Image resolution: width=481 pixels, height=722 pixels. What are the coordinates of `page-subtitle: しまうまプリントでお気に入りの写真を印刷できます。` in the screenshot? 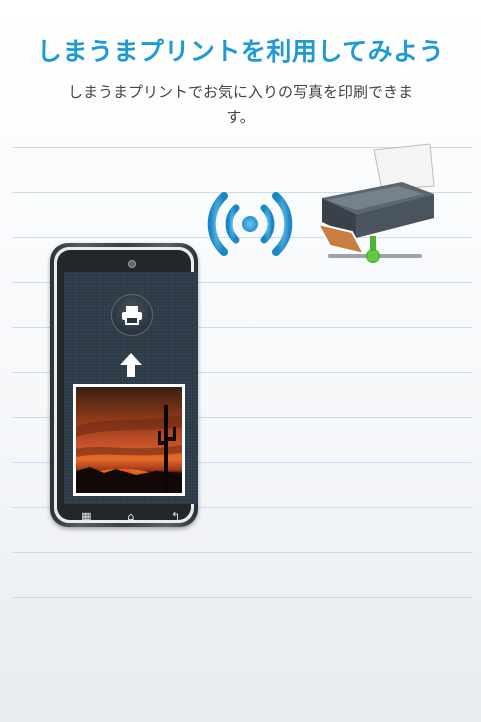 It's located at (240, 104).